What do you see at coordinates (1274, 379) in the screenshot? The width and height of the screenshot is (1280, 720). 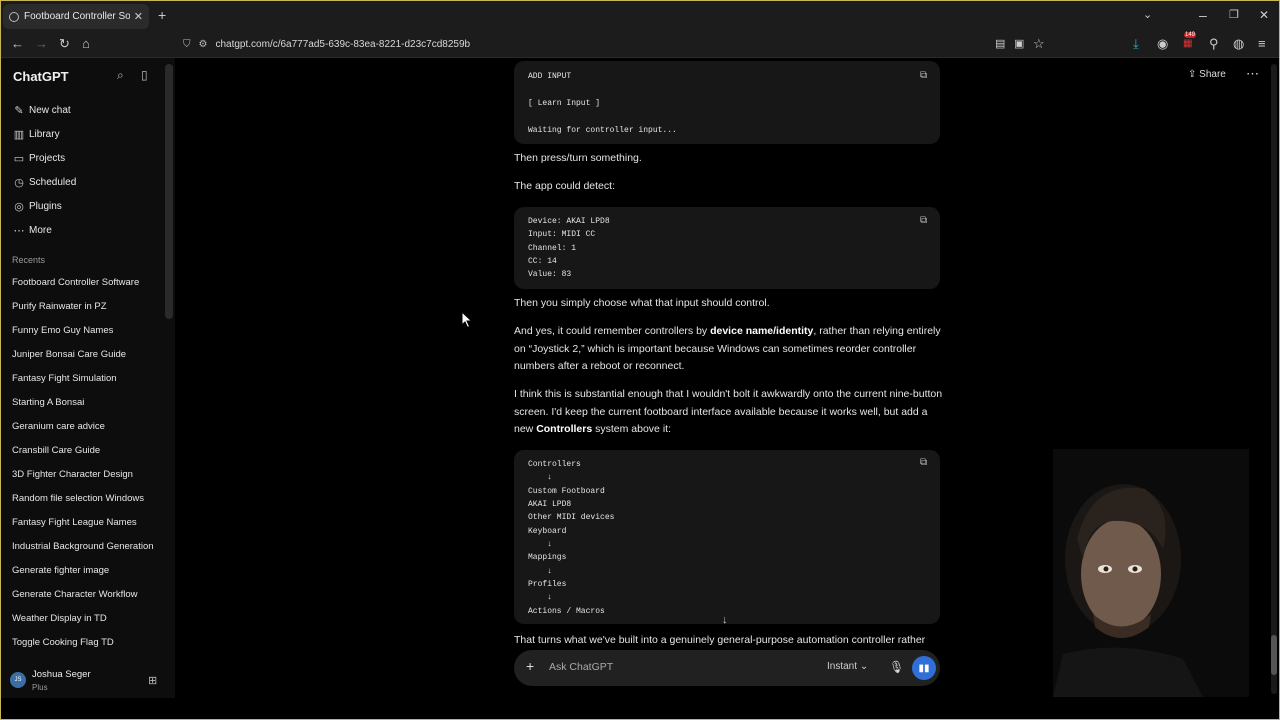 I see `main-scrollbar-track` at bounding box center [1274, 379].